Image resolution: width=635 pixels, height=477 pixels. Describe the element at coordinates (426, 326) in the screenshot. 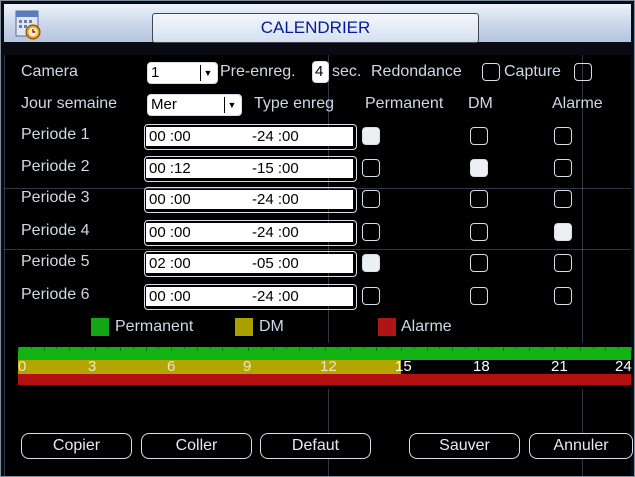

I see `legend-alarm: Alarme` at that location.